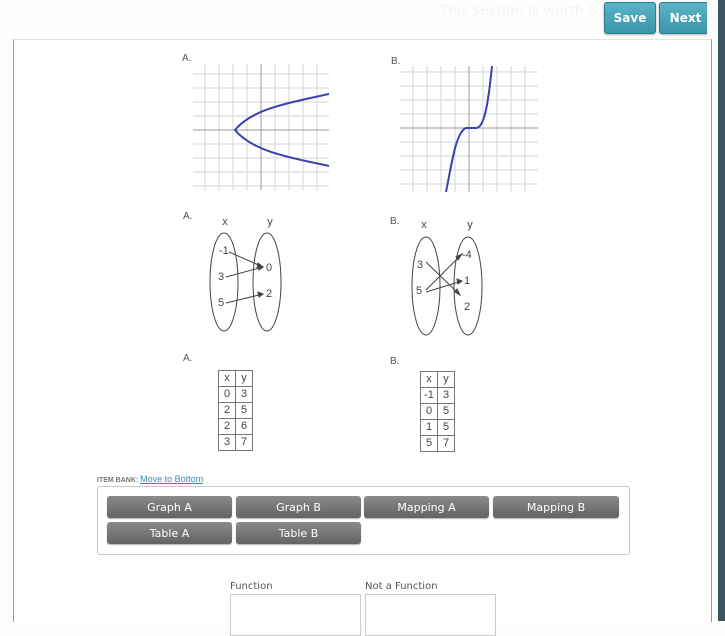 The width and height of the screenshot is (725, 636). Describe the element at coordinates (395, 361) in the screenshot. I see `table-b-label: B.` at that location.